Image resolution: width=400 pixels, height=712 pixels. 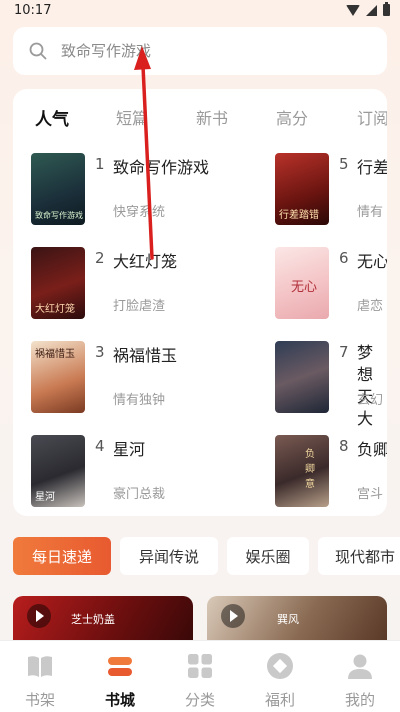 What do you see at coordinates (59, 215) in the screenshot?
I see `cover-title: 致命写作游戏` at bounding box center [59, 215].